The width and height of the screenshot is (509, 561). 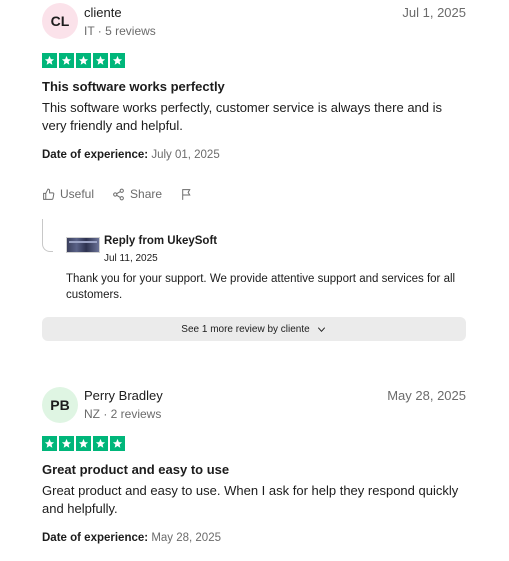 I want to click on experience-date: May 28, 2025, so click(x=186, y=538).